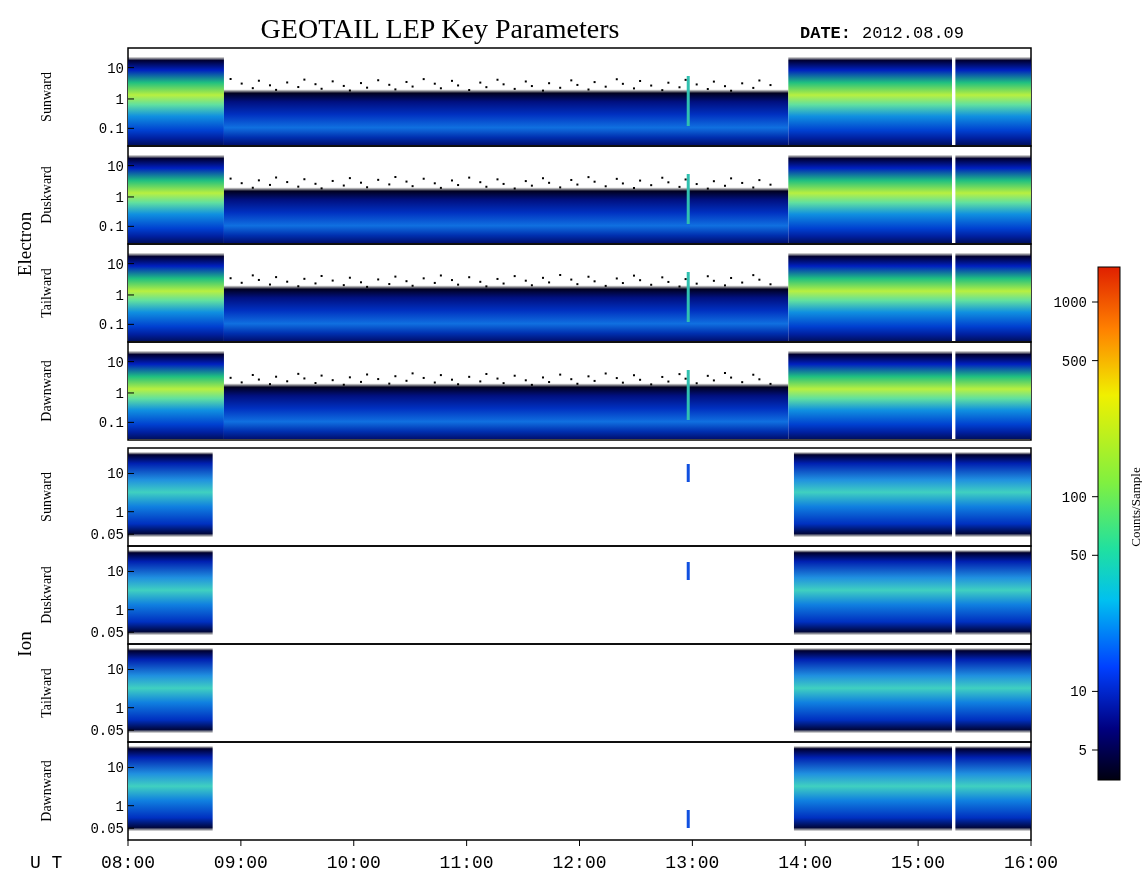  What do you see at coordinates (24, 644) in the screenshot?
I see `group-label: Ion` at bounding box center [24, 644].